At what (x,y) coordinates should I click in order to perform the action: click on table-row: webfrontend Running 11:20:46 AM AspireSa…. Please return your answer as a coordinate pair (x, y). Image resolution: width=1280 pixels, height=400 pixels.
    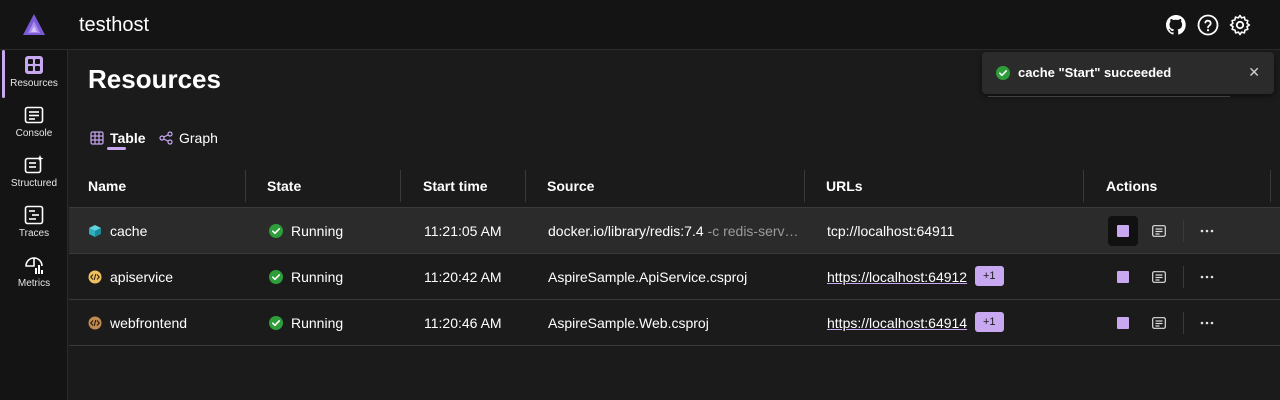
    Looking at the image, I should click on (674, 323).